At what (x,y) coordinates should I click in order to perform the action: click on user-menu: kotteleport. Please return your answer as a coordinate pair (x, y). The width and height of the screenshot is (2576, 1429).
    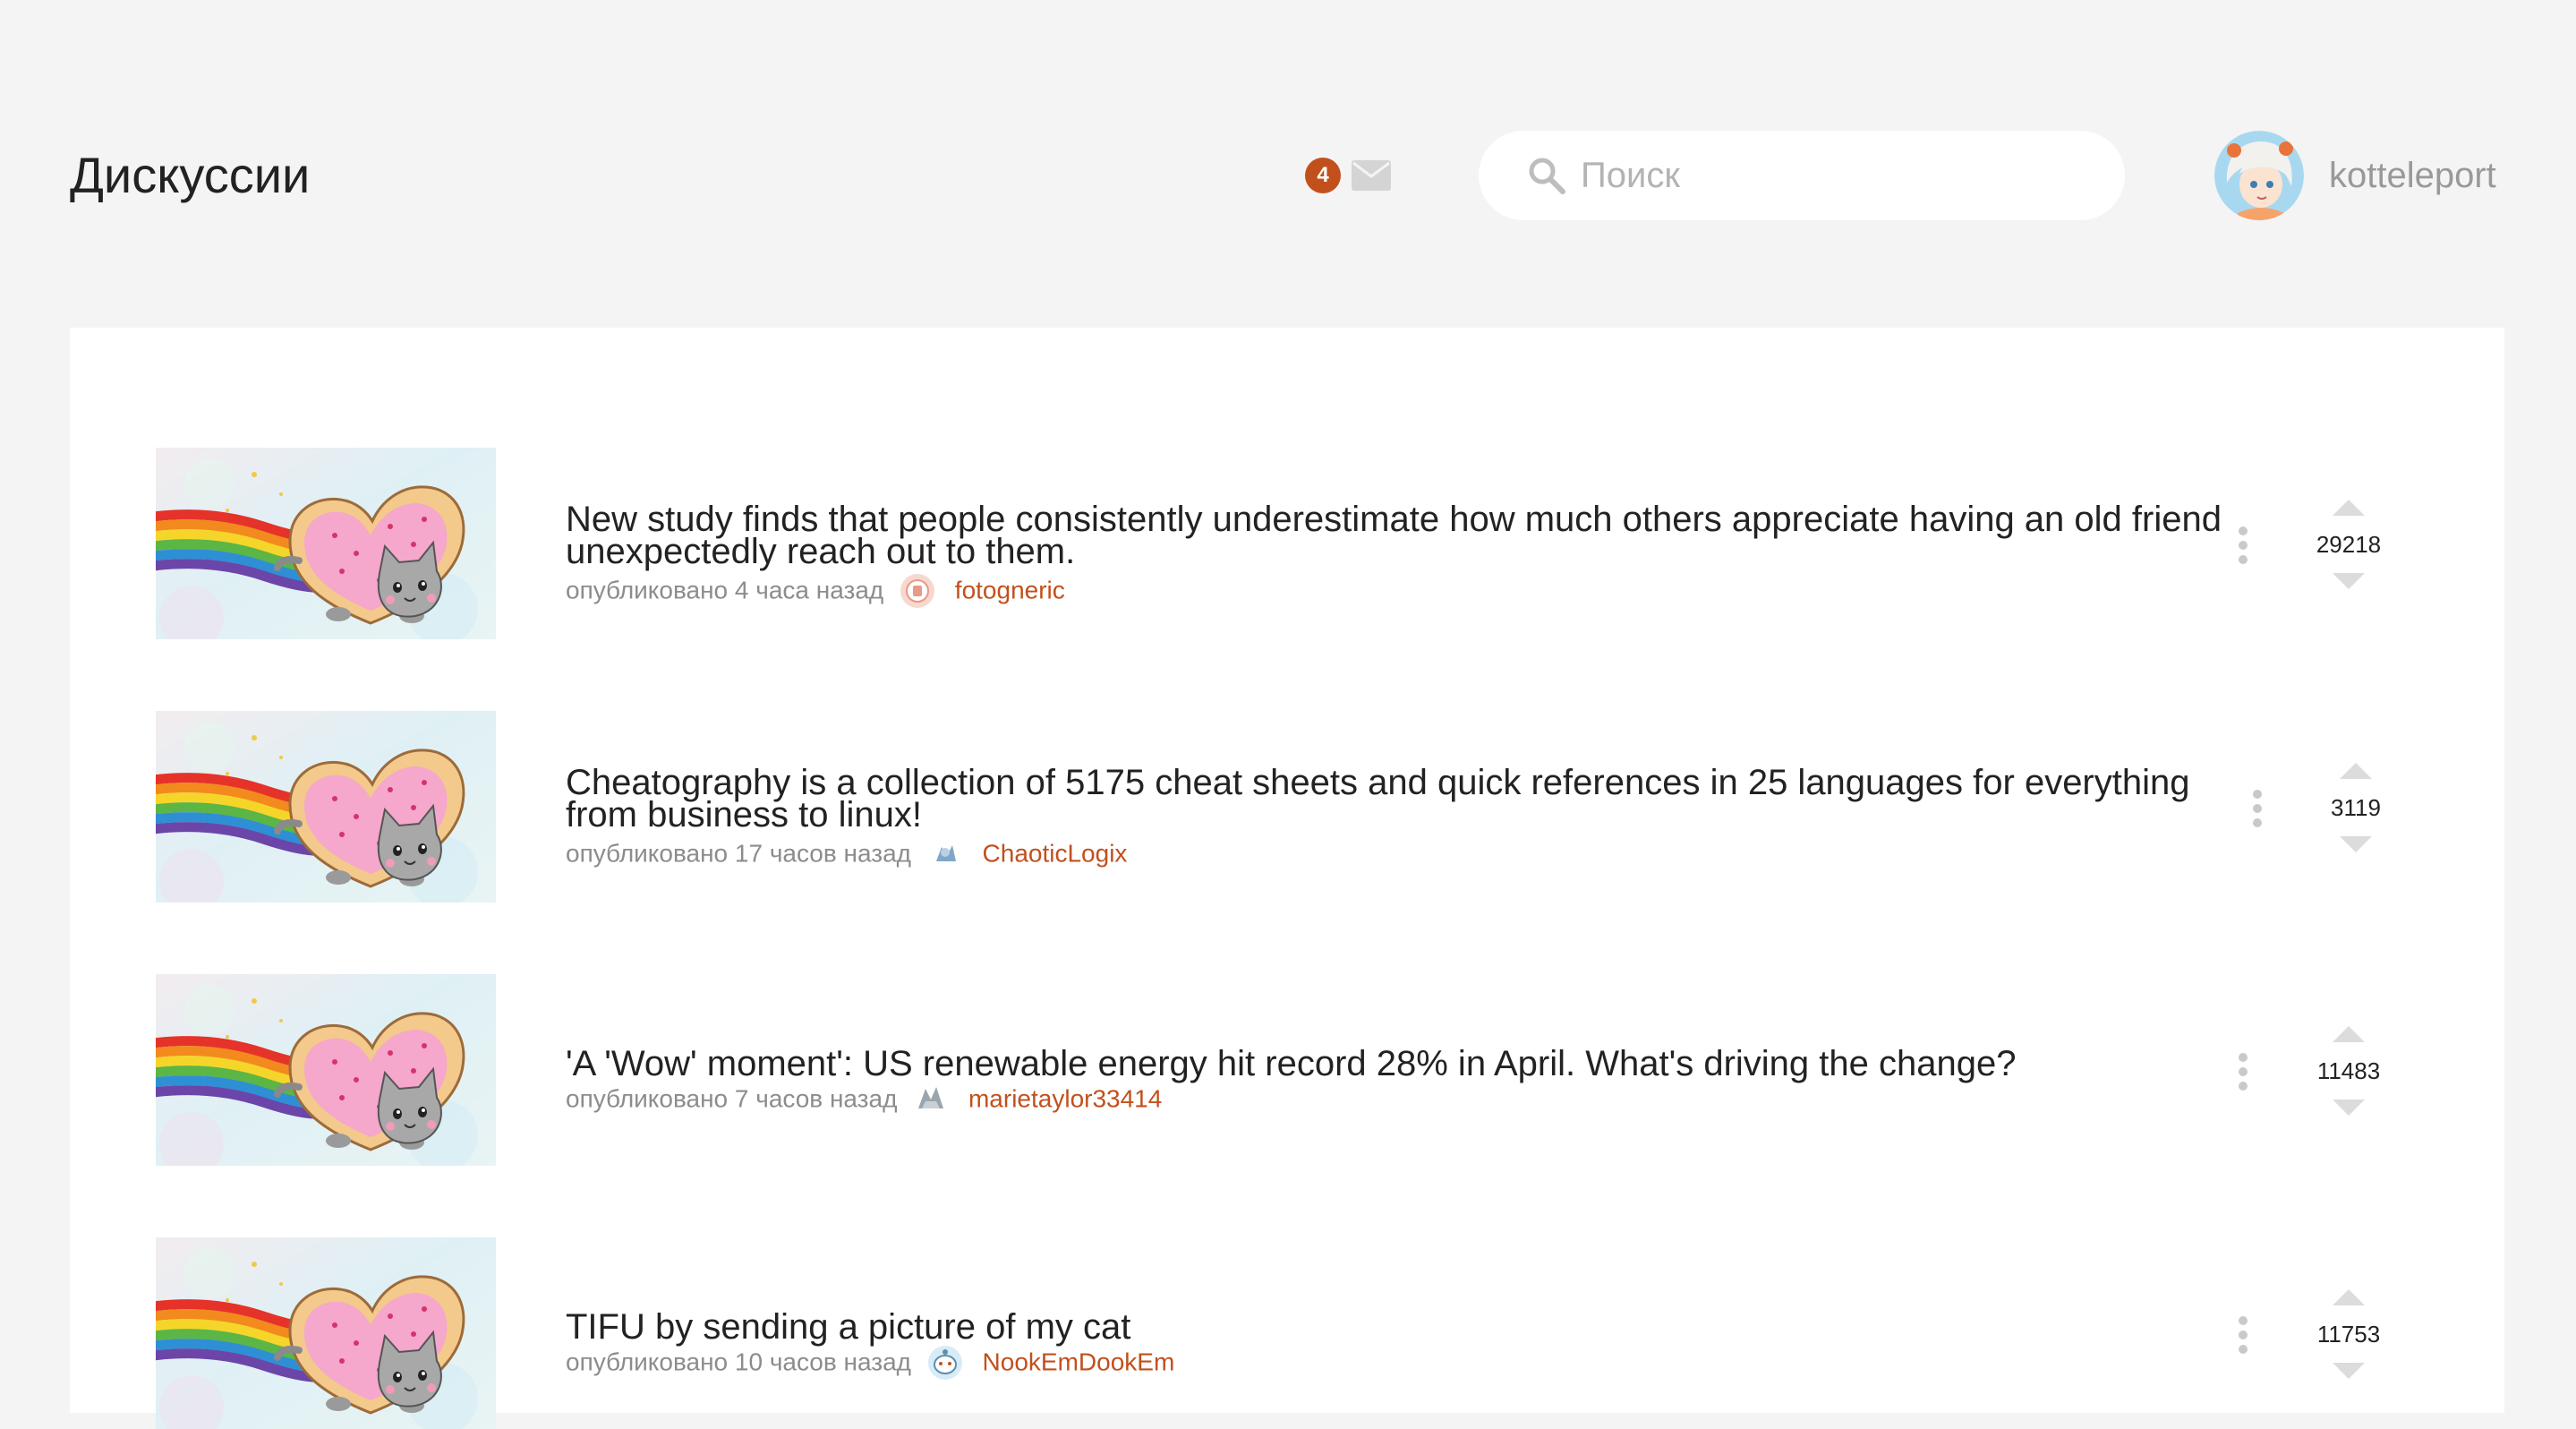
    Looking at the image, I should click on (2362, 175).